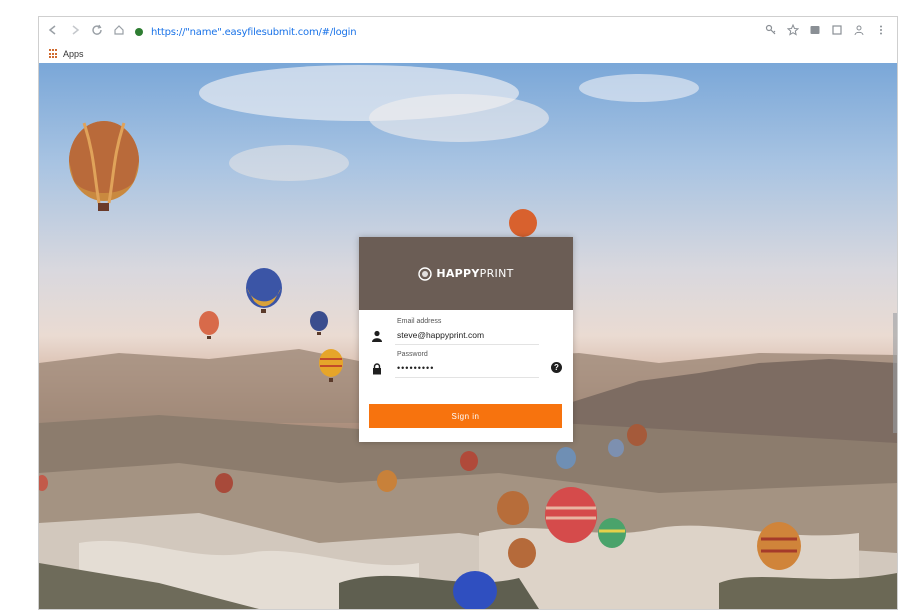  What do you see at coordinates (53, 32) in the screenshot?
I see `back-icon` at bounding box center [53, 32].